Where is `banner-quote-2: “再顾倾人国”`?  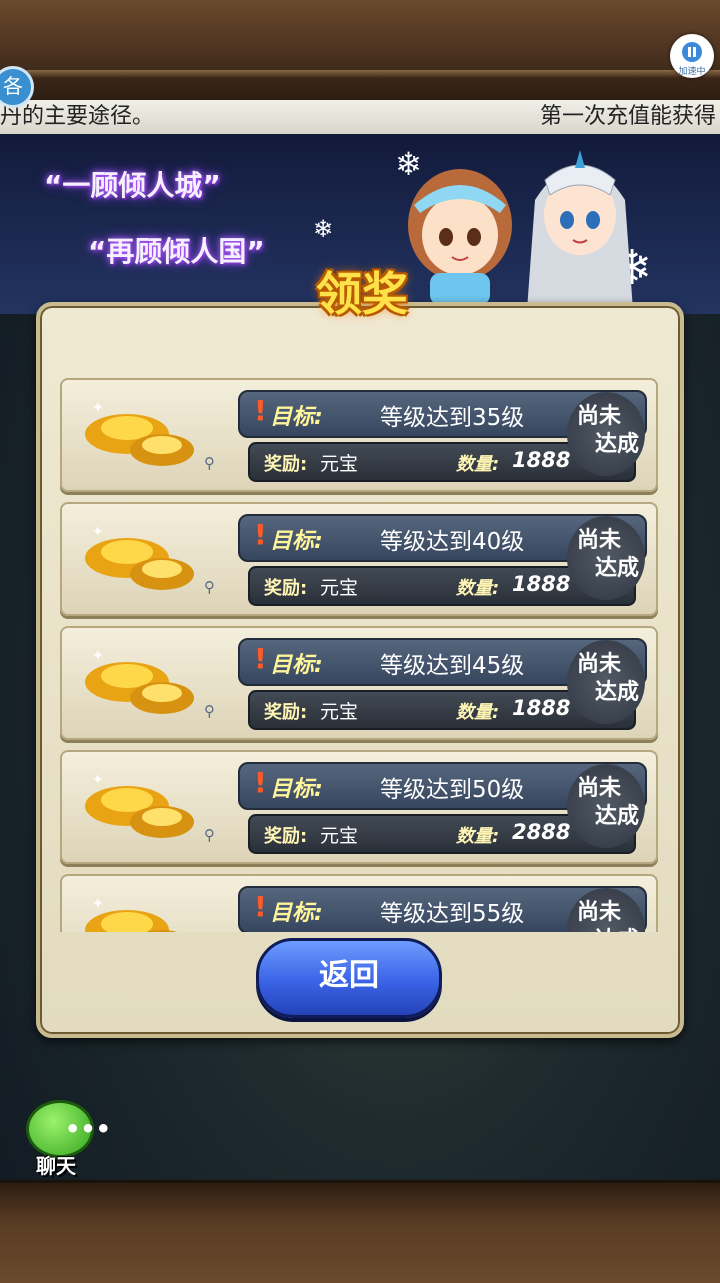
banner-quote-2: “再顾倾人国” is located at coordinates (176, 251).